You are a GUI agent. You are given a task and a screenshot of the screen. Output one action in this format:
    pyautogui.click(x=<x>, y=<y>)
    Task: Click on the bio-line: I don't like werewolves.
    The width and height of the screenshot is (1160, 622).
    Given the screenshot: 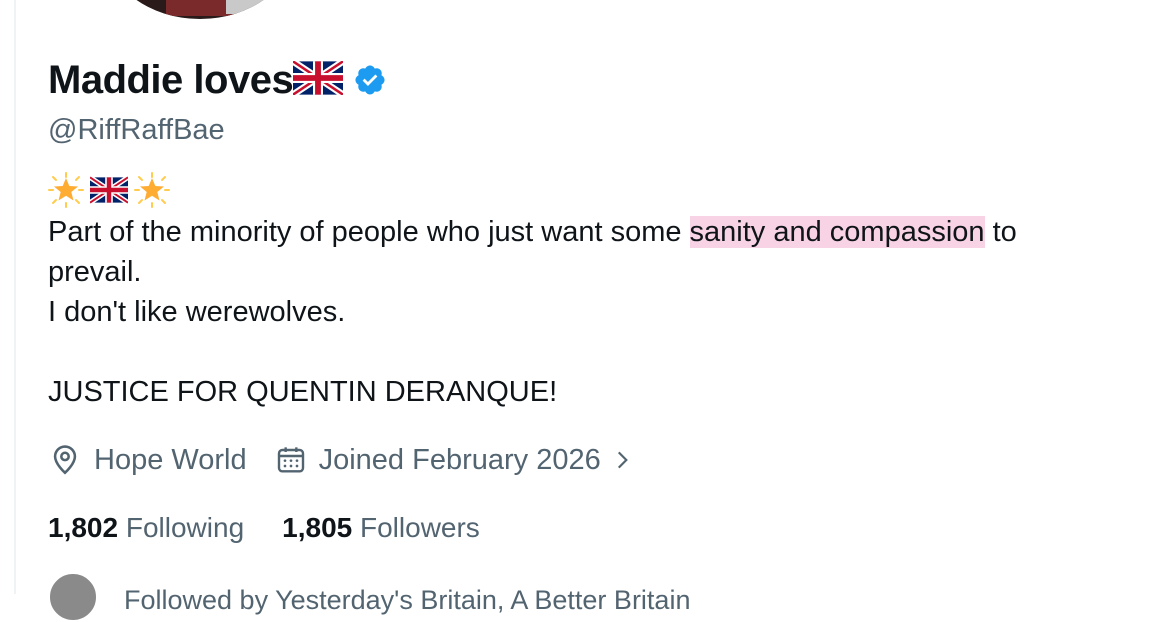 What is the action you would take?
    pyautogui.click(x=197, y=312)
    